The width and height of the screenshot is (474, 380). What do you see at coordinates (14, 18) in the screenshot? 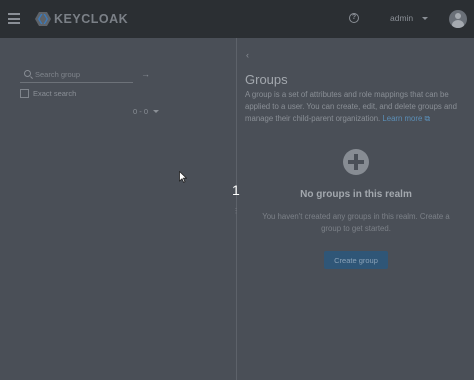
I see `hamburger-icon` at bounding box center [14, 18].